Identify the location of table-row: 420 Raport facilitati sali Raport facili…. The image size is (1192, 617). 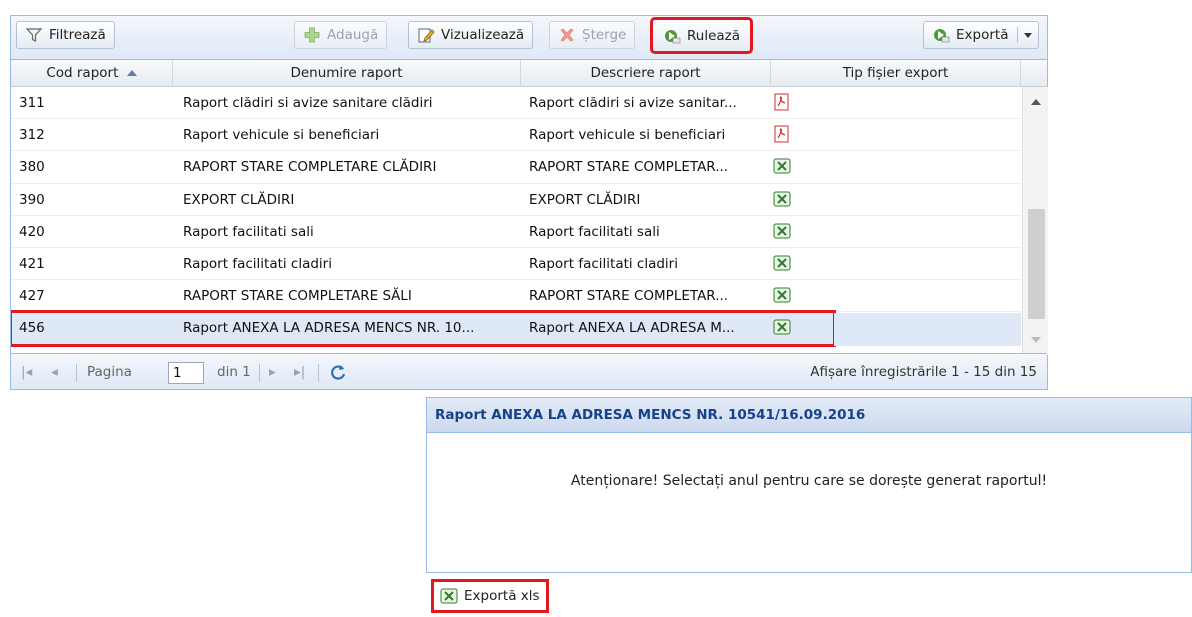
(516, 232).